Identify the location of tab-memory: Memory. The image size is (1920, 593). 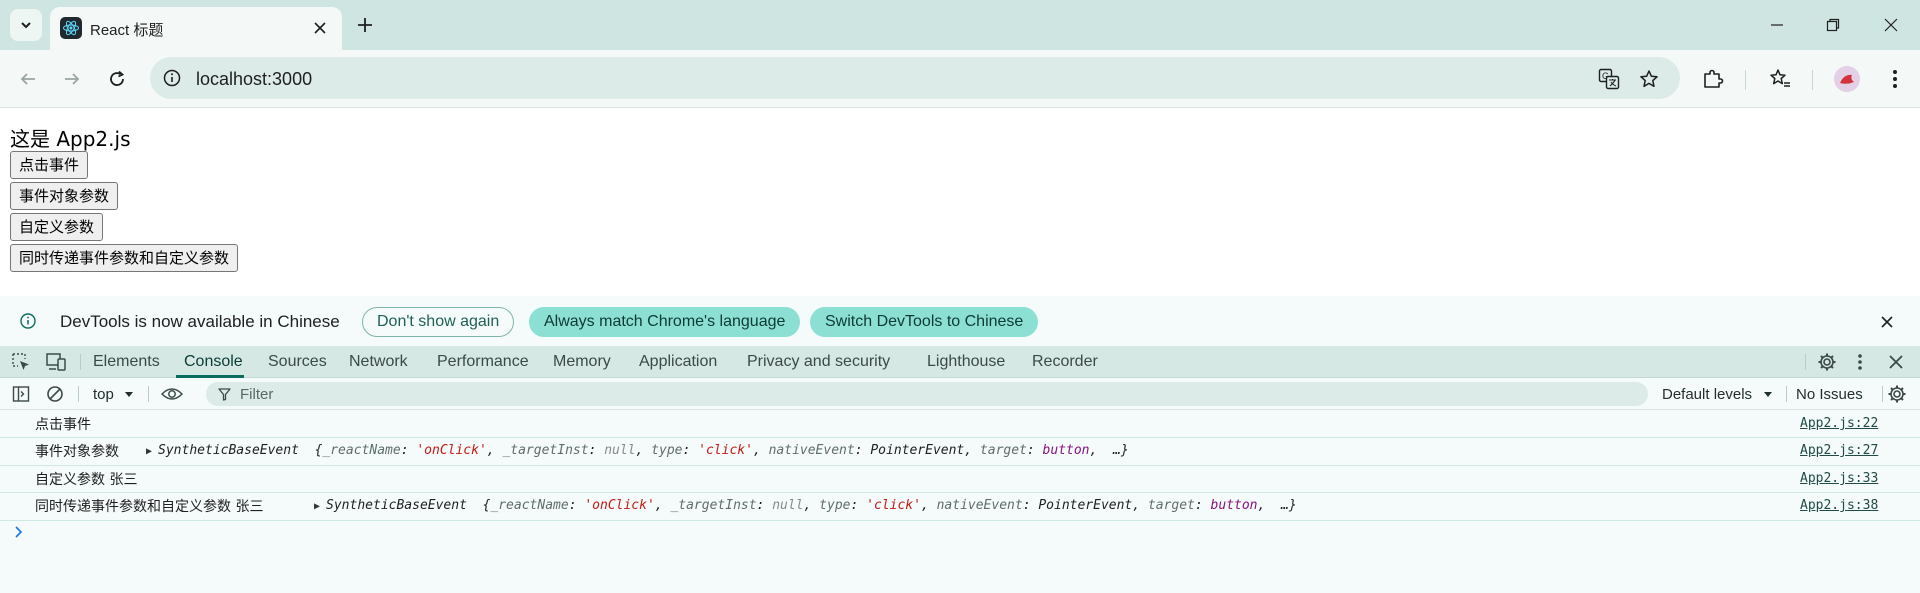
(582, 362).